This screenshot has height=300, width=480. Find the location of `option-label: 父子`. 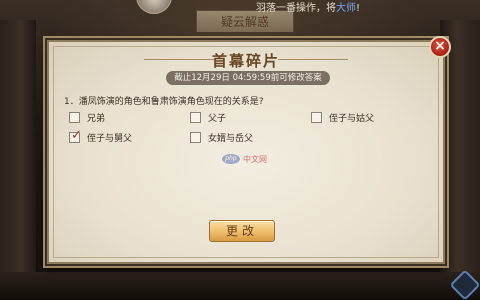

option-label: 父子 is located at coordinates (217, 118).